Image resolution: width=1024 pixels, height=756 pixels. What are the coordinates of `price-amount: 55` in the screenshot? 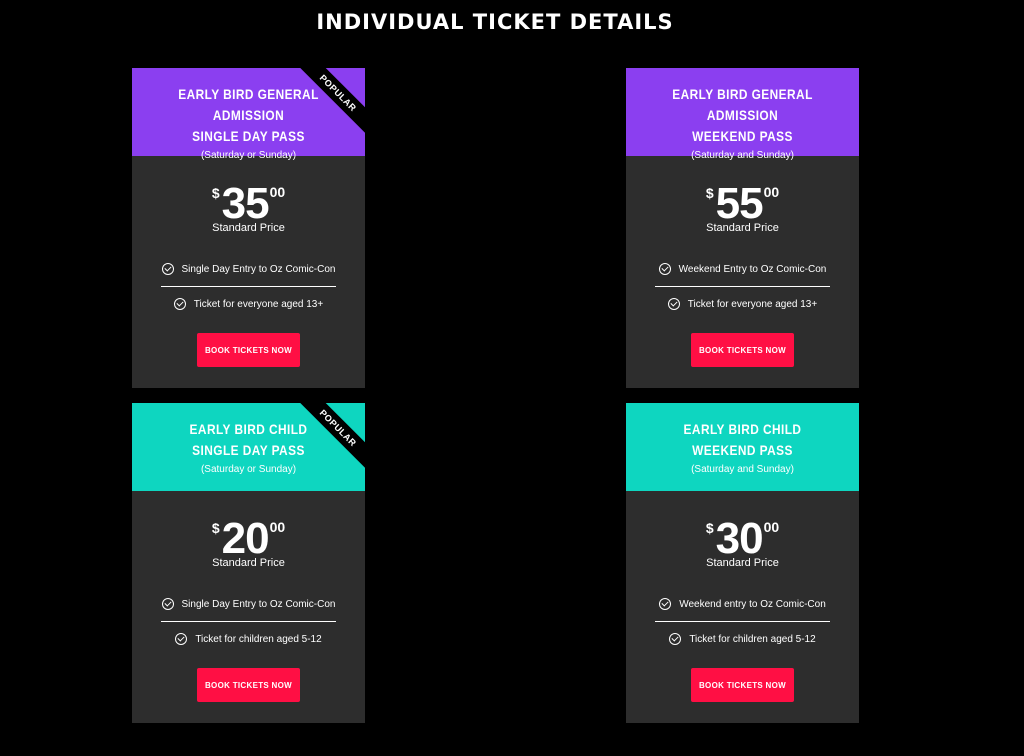 It's located at (739, 203).